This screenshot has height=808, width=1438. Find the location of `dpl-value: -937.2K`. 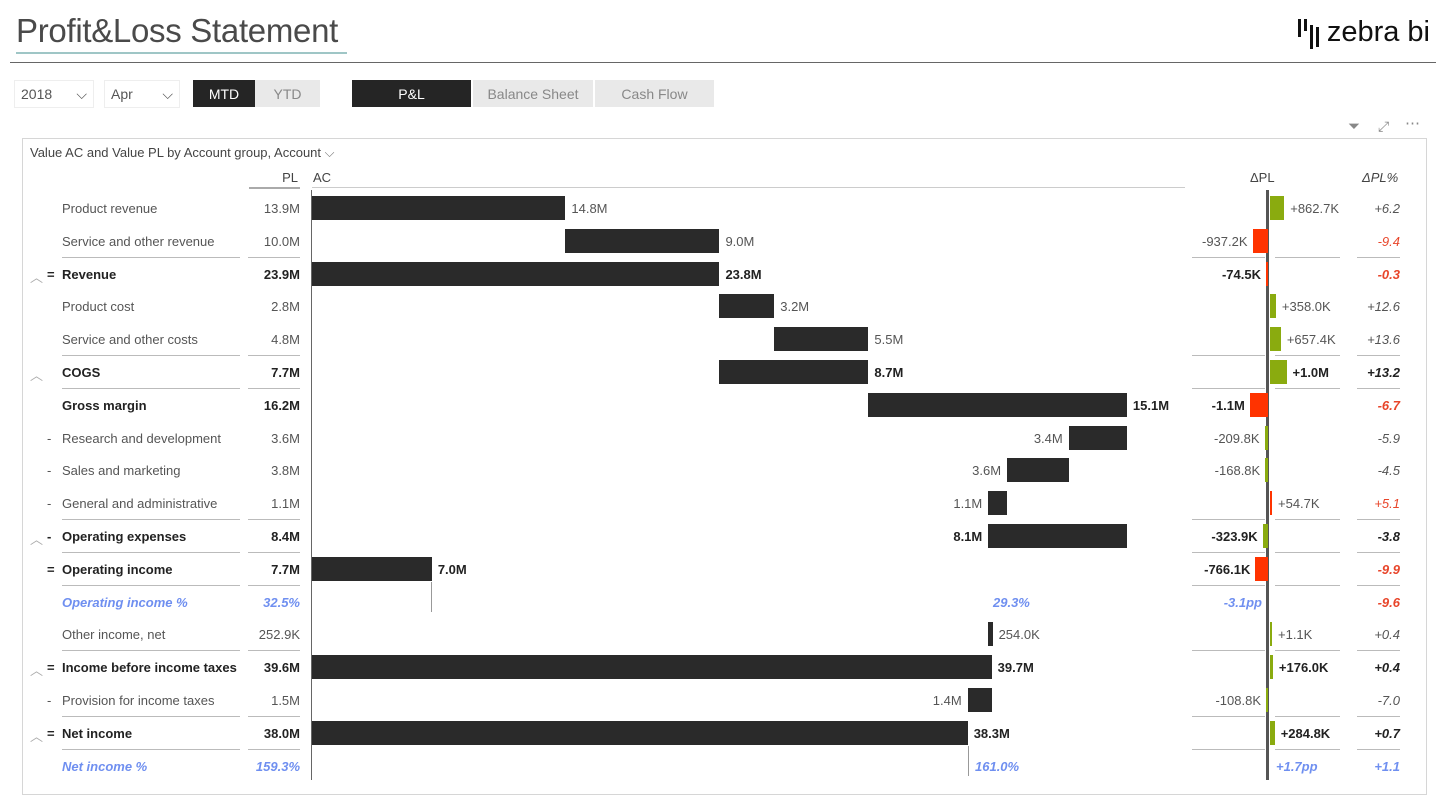

dpl-value: -937.2K is located at coordinates (1225, 241).